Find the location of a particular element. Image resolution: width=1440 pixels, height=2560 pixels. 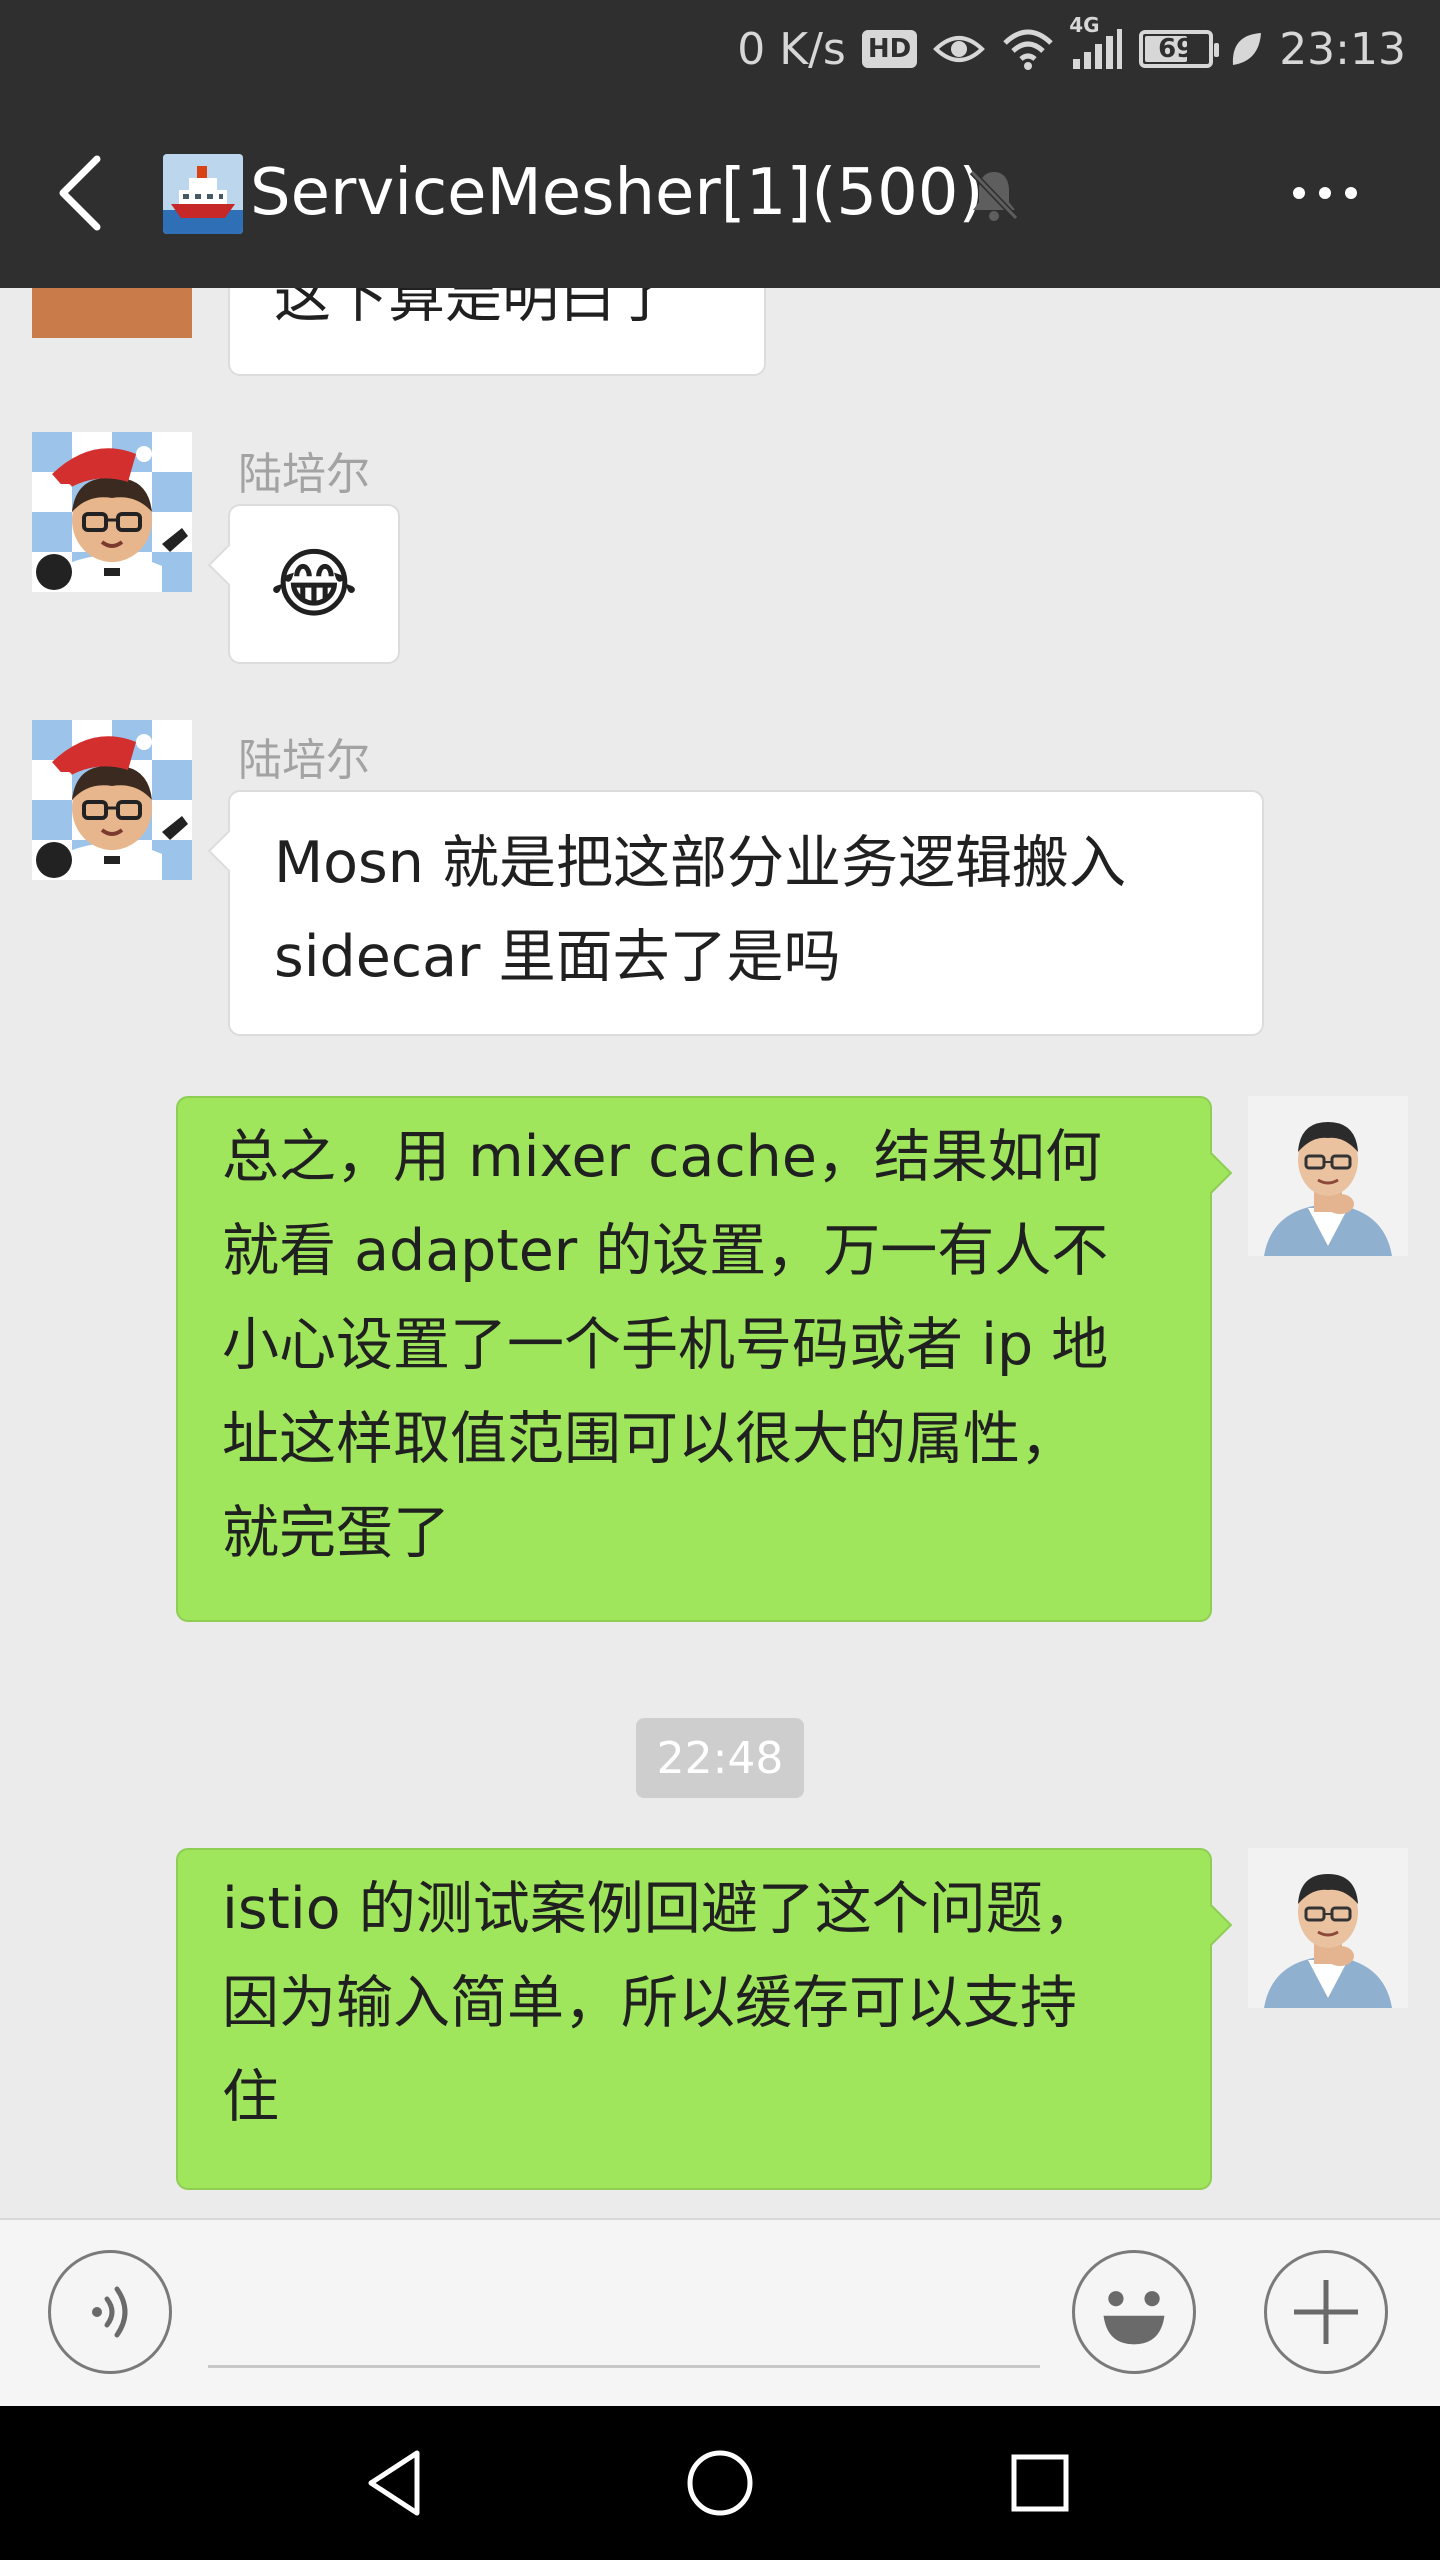

hd-icon: HD is located at coordinates (889, 49).